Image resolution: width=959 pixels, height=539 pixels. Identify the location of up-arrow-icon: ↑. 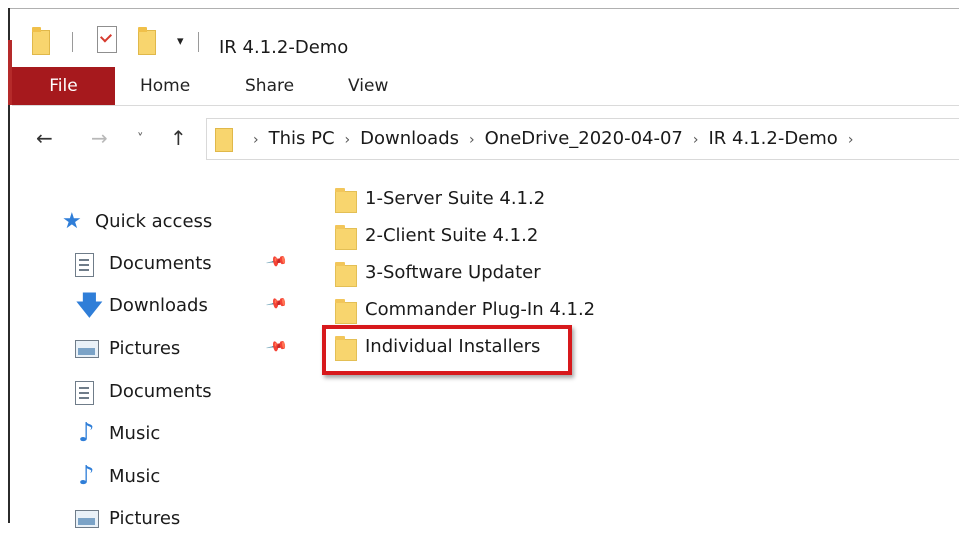
(178, 138).